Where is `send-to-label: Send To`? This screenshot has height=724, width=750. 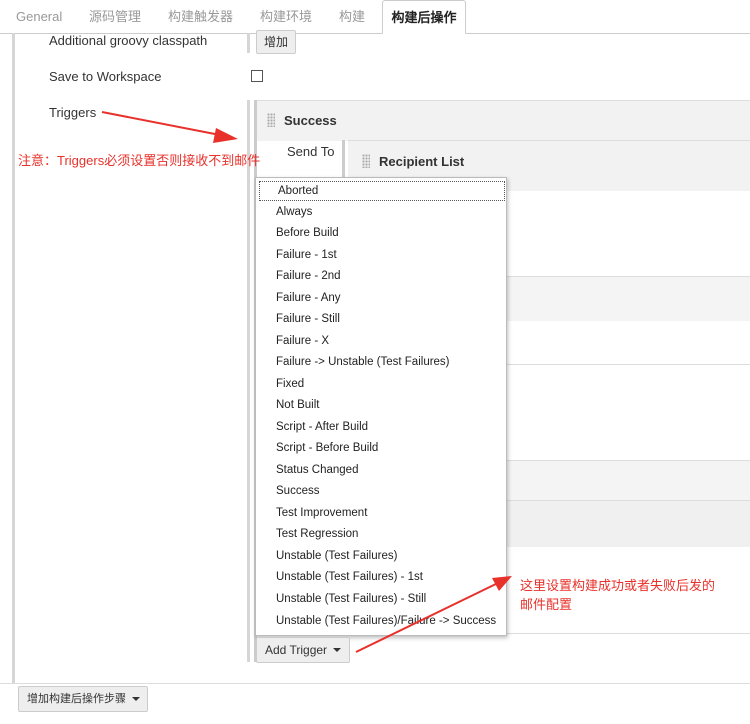 send-to-label: Send To is located at coordinates (311, 151).